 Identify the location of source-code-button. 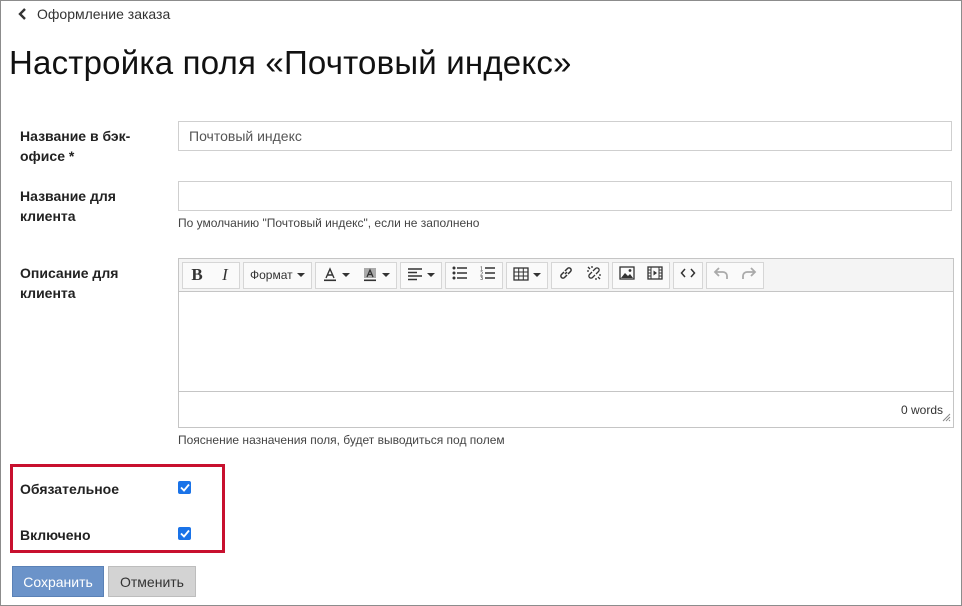
(688, 275).